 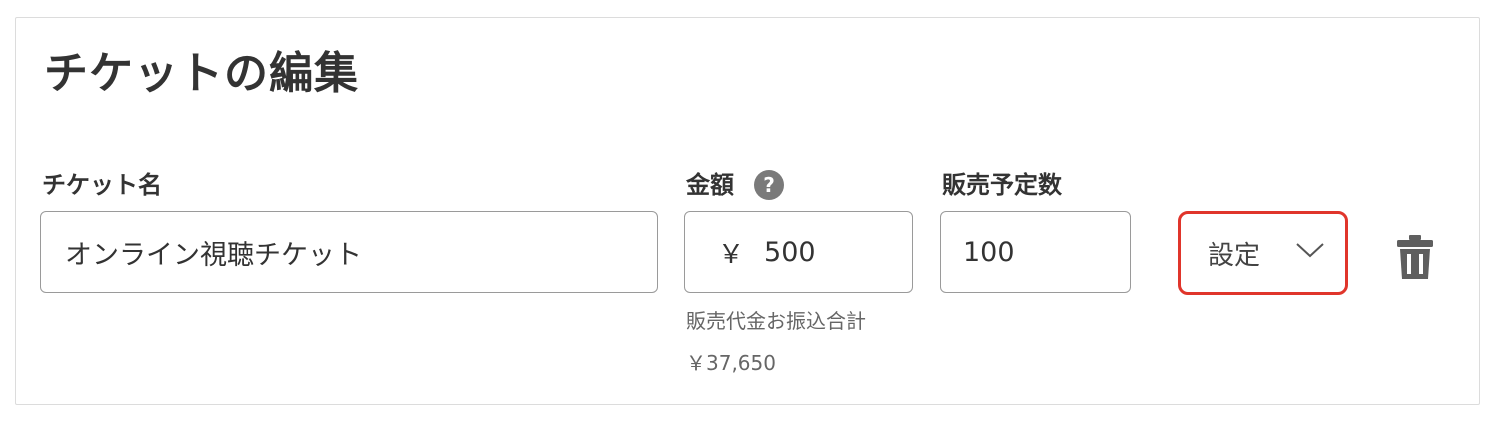 I want to click on planned-quantity-label: 販売予定数, so click(x=1002, y=185).